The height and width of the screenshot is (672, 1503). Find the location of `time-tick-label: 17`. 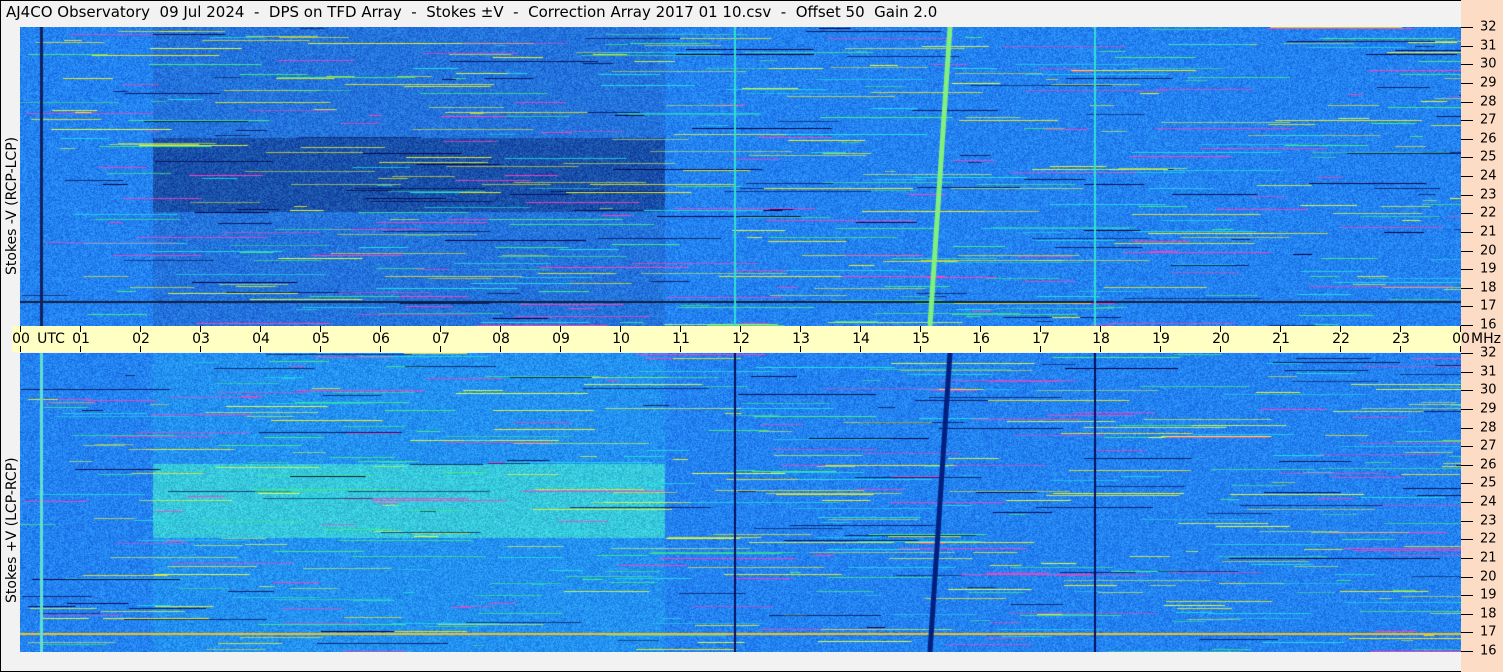

time-tick-label: 17 is located at coordinates (1041, 339).